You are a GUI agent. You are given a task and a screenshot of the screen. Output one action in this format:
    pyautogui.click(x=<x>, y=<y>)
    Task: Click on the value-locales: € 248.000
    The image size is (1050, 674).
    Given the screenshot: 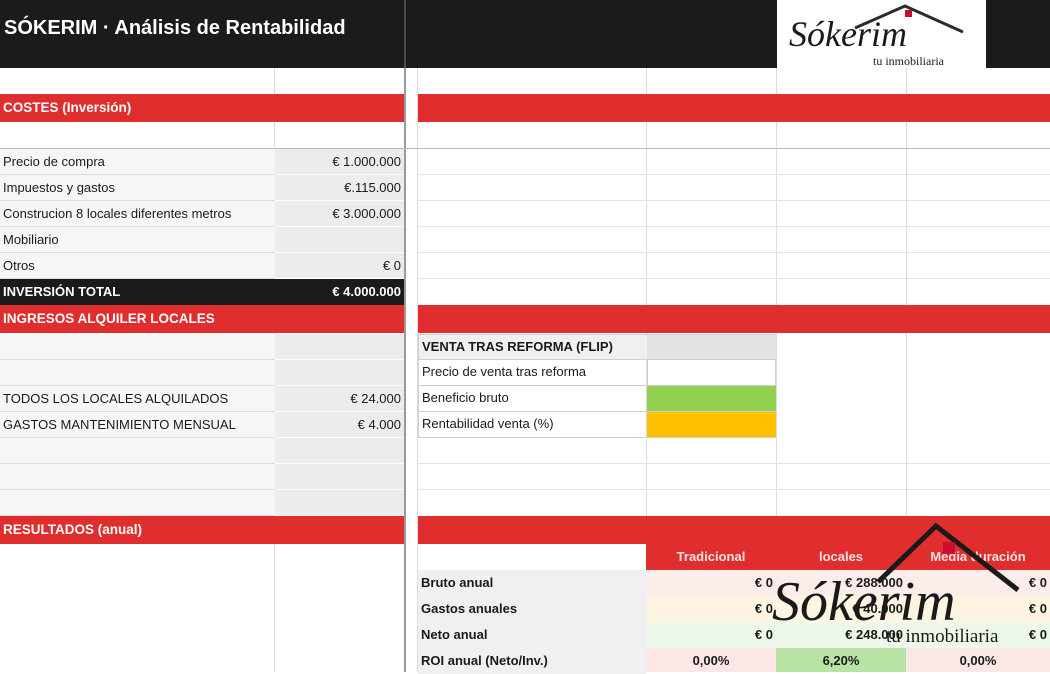 What is the action you would take?
    pyautogui.click(x=841, y=635)
    